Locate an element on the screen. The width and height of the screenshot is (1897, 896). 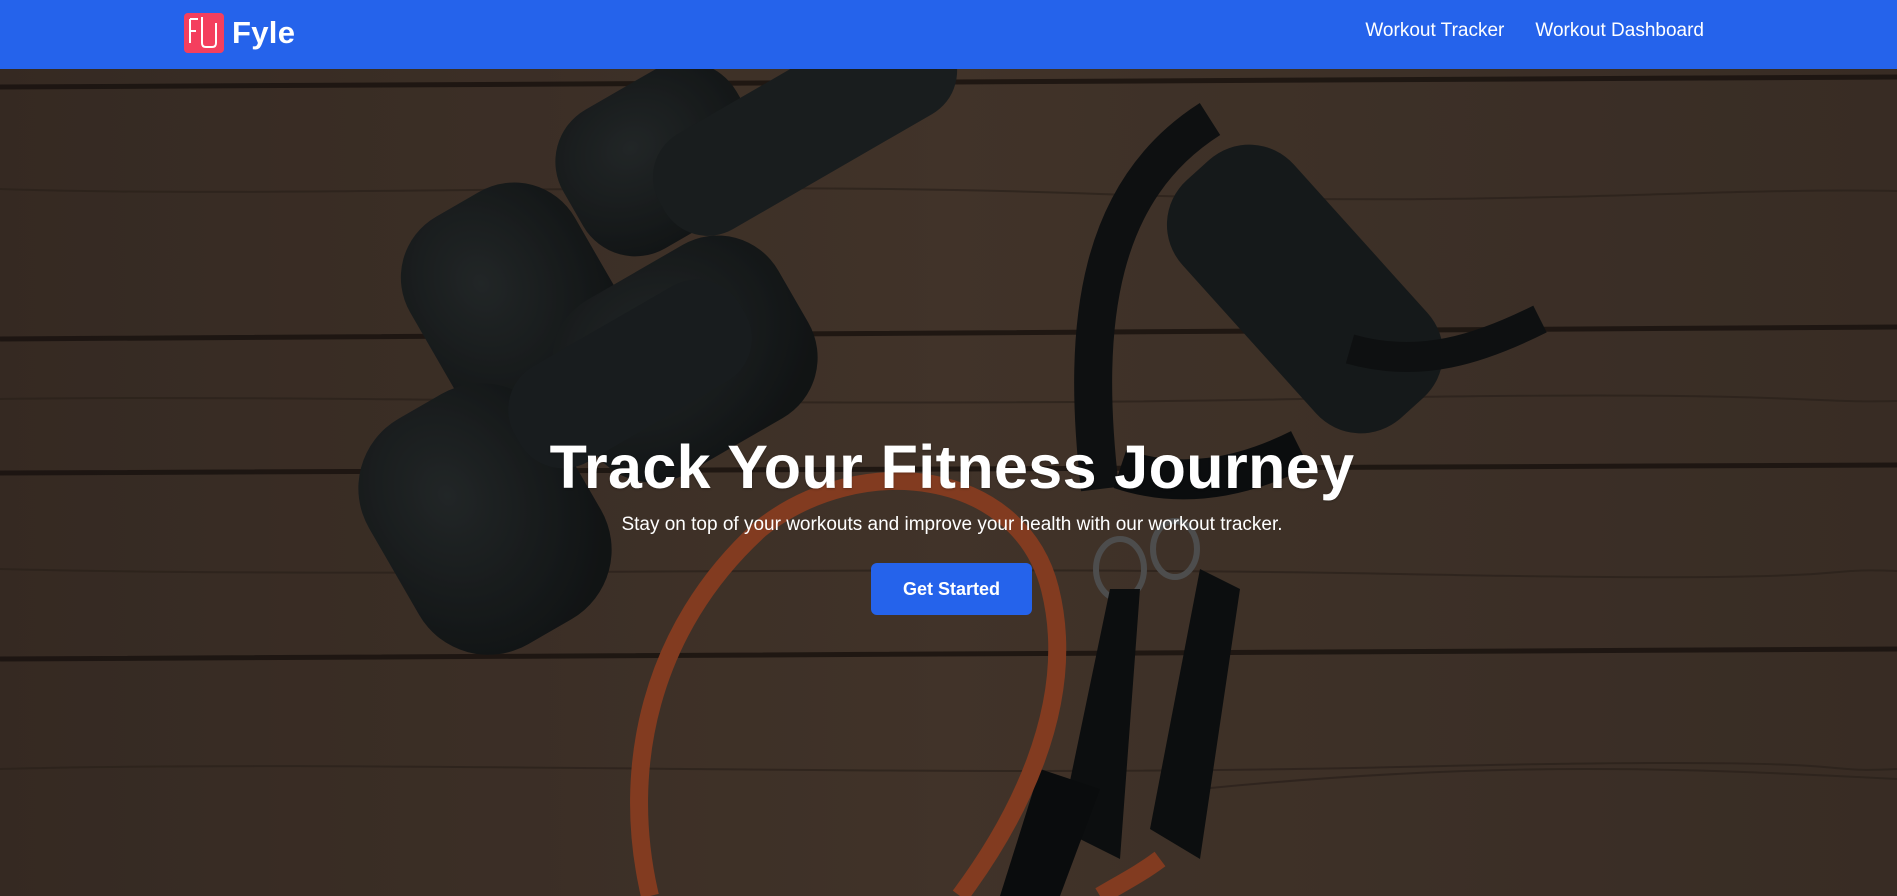
nav-links: Workout Tracker Workout Dashboard is located at coordinates (1534, 31).